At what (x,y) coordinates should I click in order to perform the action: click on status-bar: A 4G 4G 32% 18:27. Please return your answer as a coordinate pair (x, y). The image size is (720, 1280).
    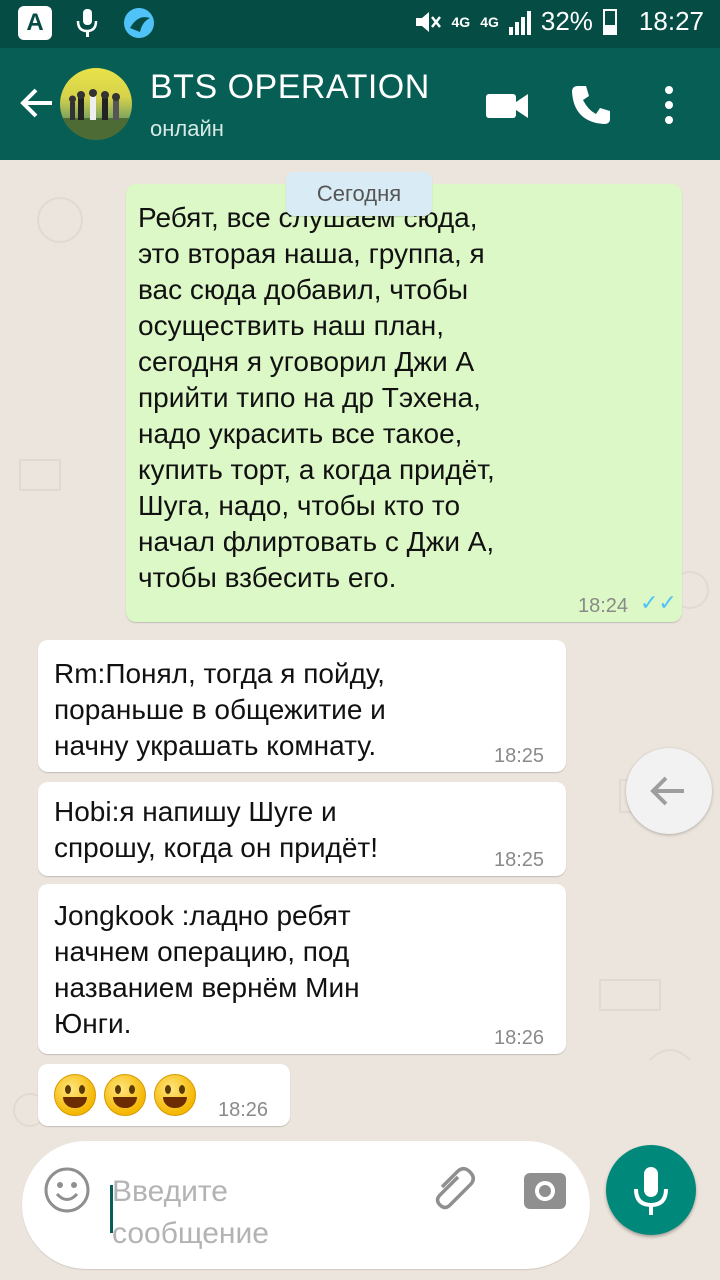
    Looking at the image, I should click on (360, 24).